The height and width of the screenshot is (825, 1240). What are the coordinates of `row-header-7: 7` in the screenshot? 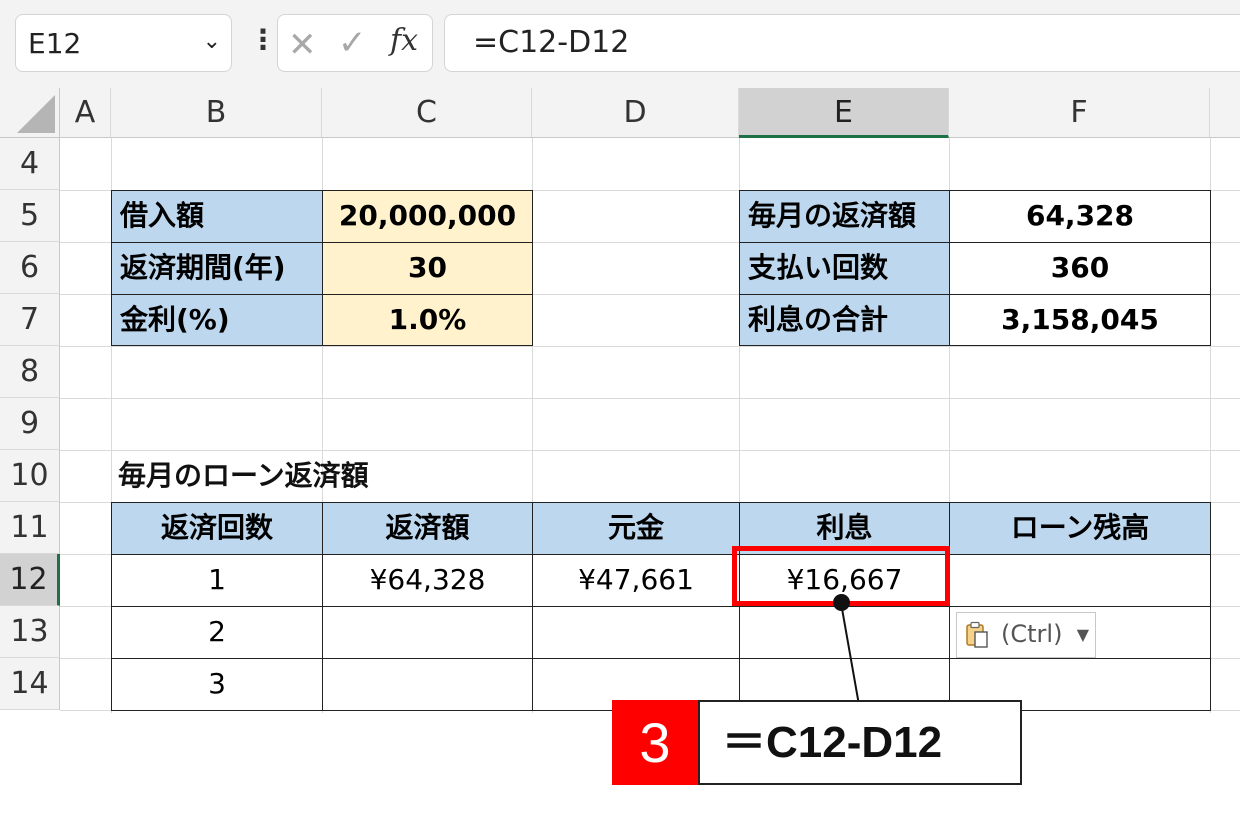 It's located at (30, 320).